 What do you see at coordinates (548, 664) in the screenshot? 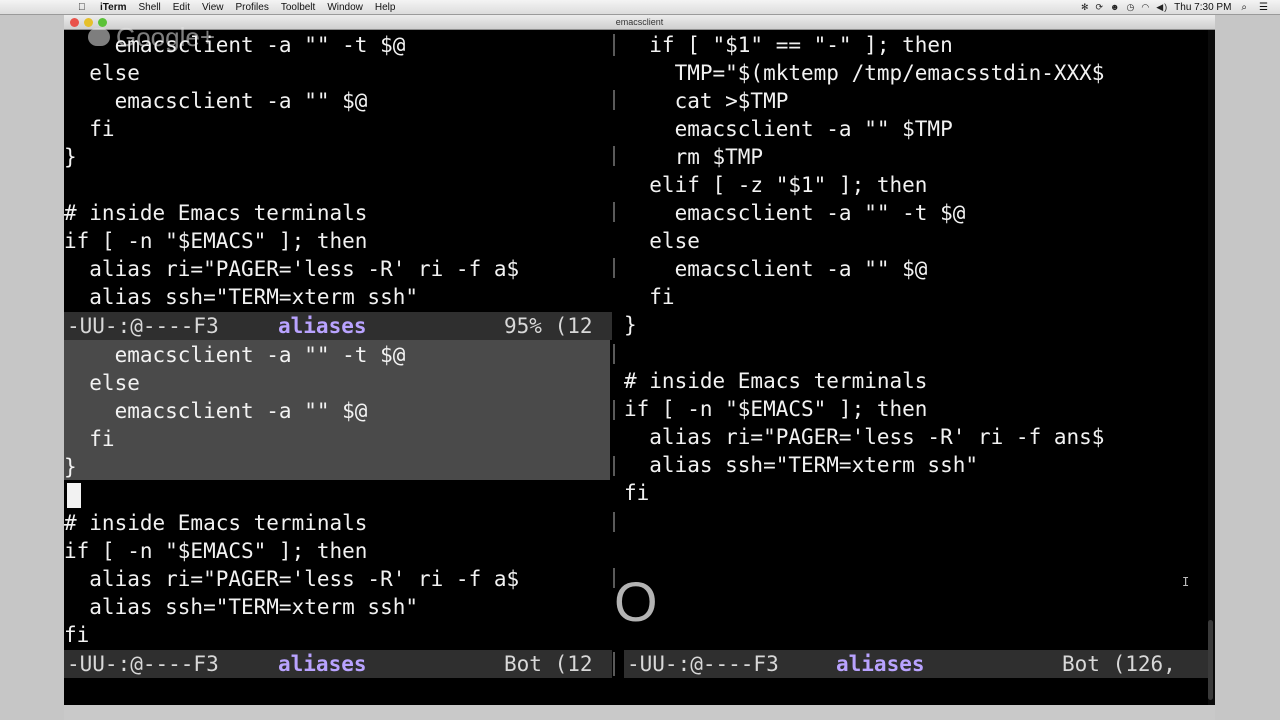
I see `modeline-position: Bot (12` at bounding box center [548, 664].